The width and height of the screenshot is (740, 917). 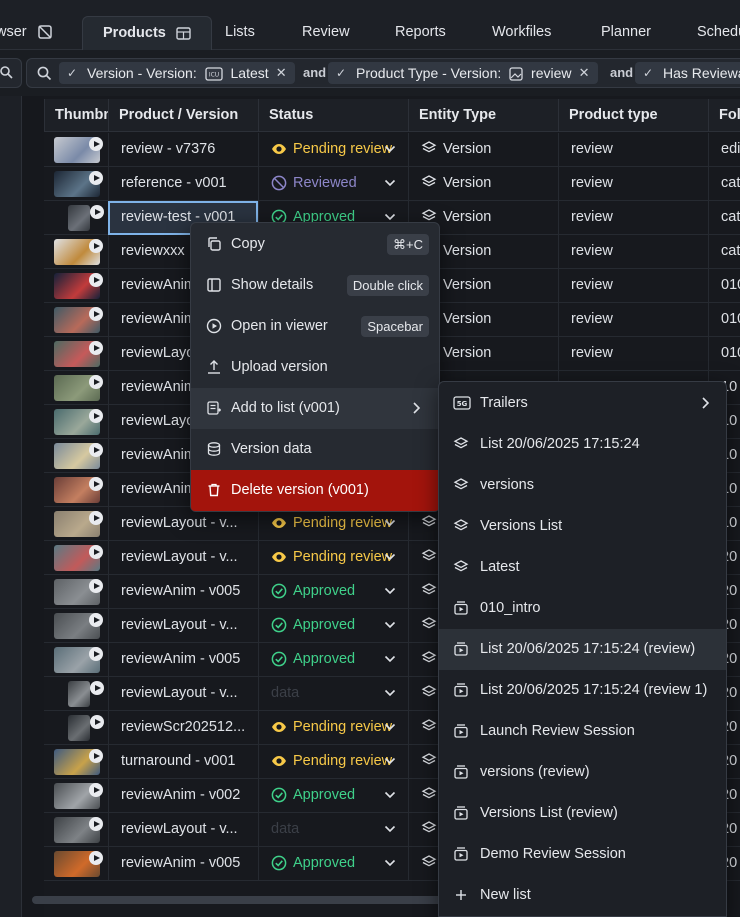 What do you see at coordinates (26, 33) in the screenshot?
I see `tab-browser: wser` at bounding box center [26, 33].